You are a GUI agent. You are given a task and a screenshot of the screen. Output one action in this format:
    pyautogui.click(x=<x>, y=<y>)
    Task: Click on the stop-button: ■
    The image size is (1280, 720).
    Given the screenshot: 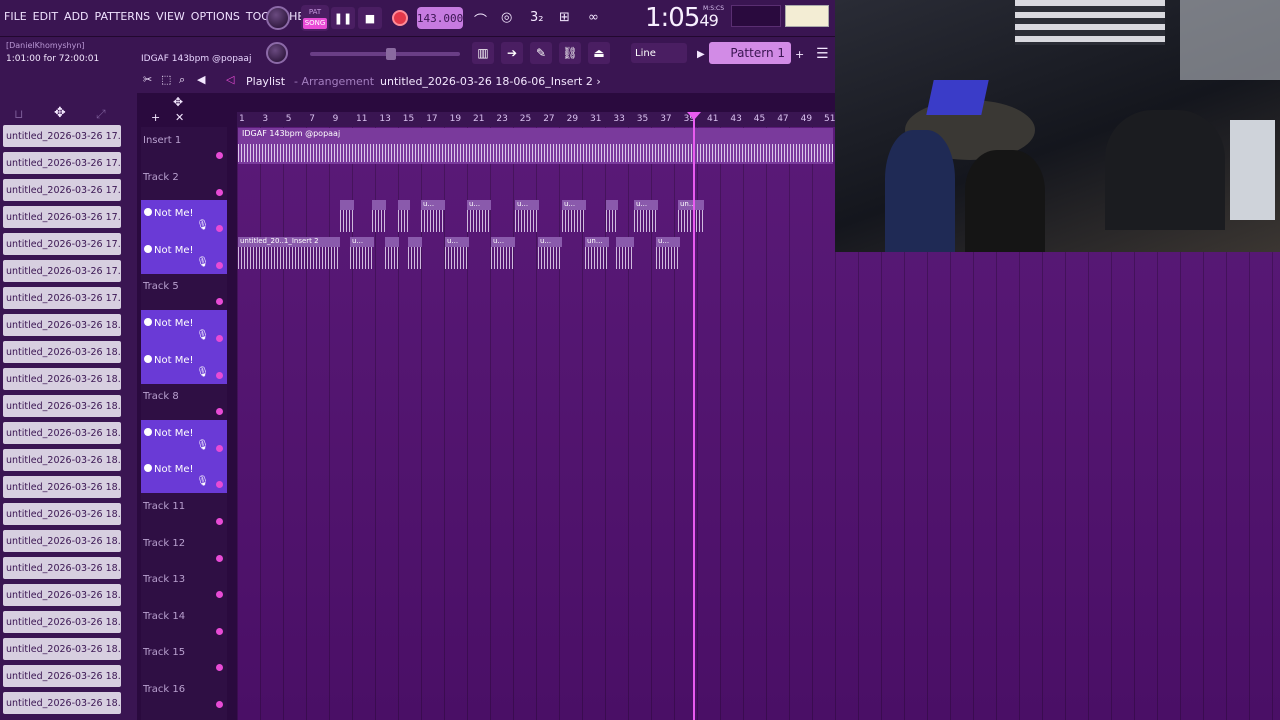 What is the action you would take?
    pyautogui.click(x=370, y=18)
    